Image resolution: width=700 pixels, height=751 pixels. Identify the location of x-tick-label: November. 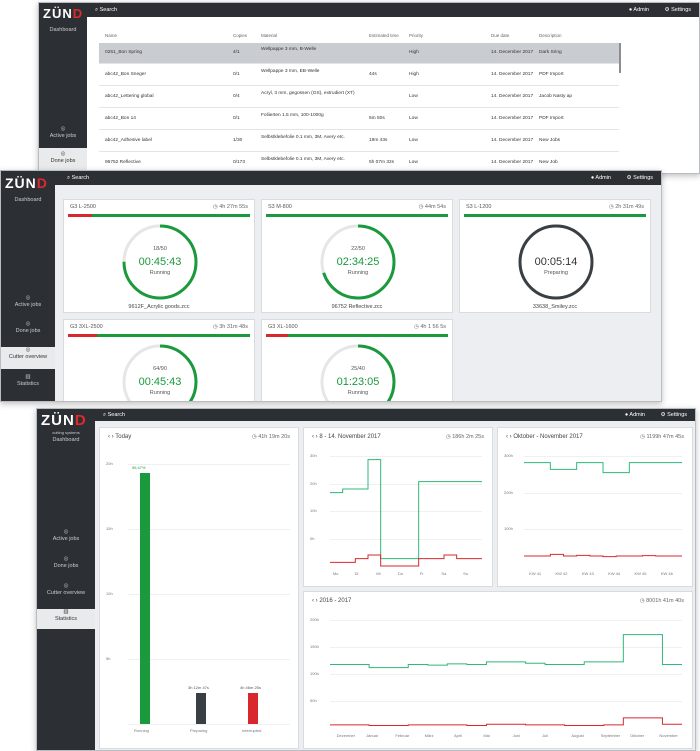
(668, 735).